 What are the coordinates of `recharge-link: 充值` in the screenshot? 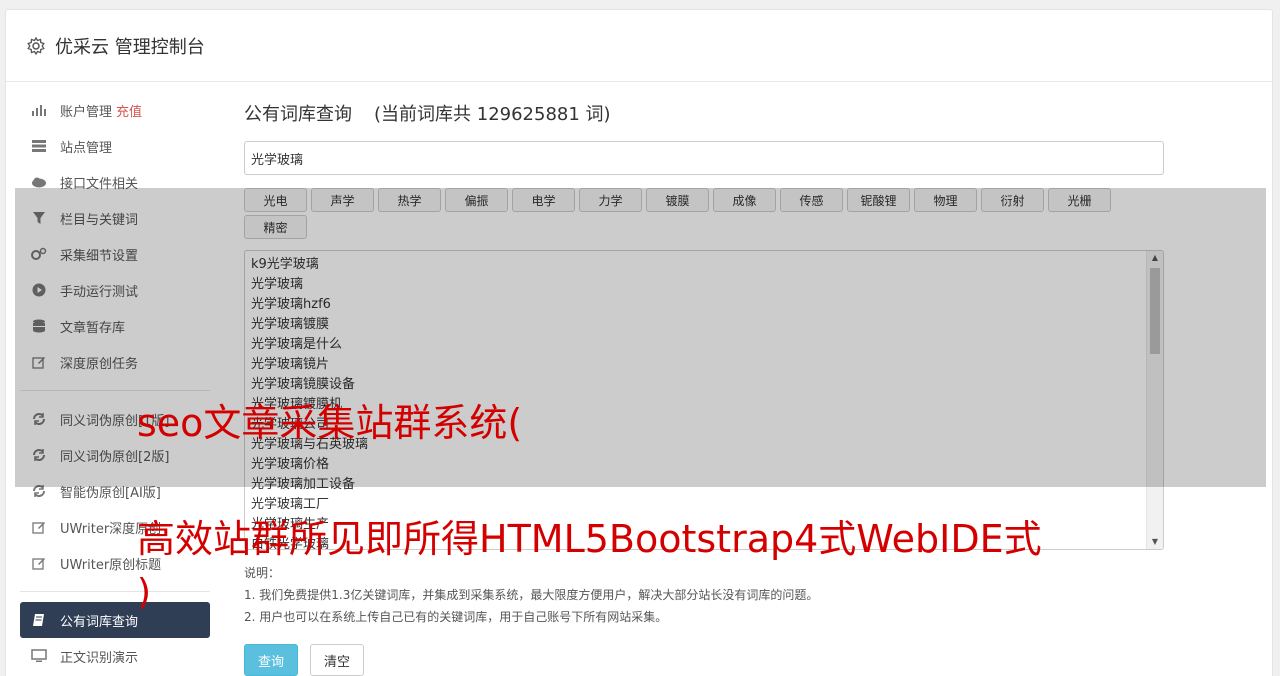 It's located at (129, 110).